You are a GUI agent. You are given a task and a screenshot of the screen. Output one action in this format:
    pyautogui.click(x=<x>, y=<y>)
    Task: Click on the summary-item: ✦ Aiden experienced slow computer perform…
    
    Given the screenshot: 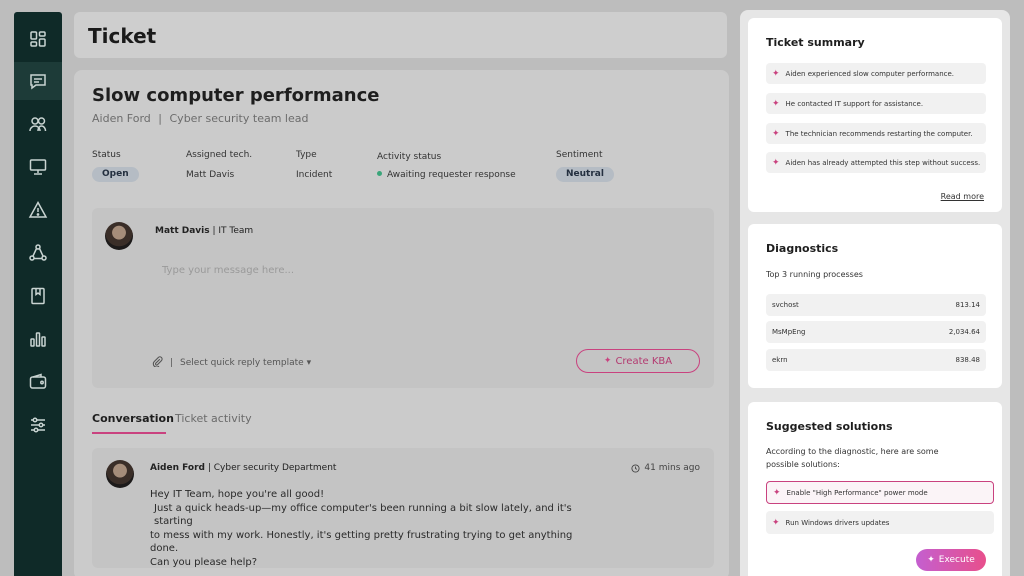 What is the action you would take?
    pyautogui.click(x=876, y=73)
    